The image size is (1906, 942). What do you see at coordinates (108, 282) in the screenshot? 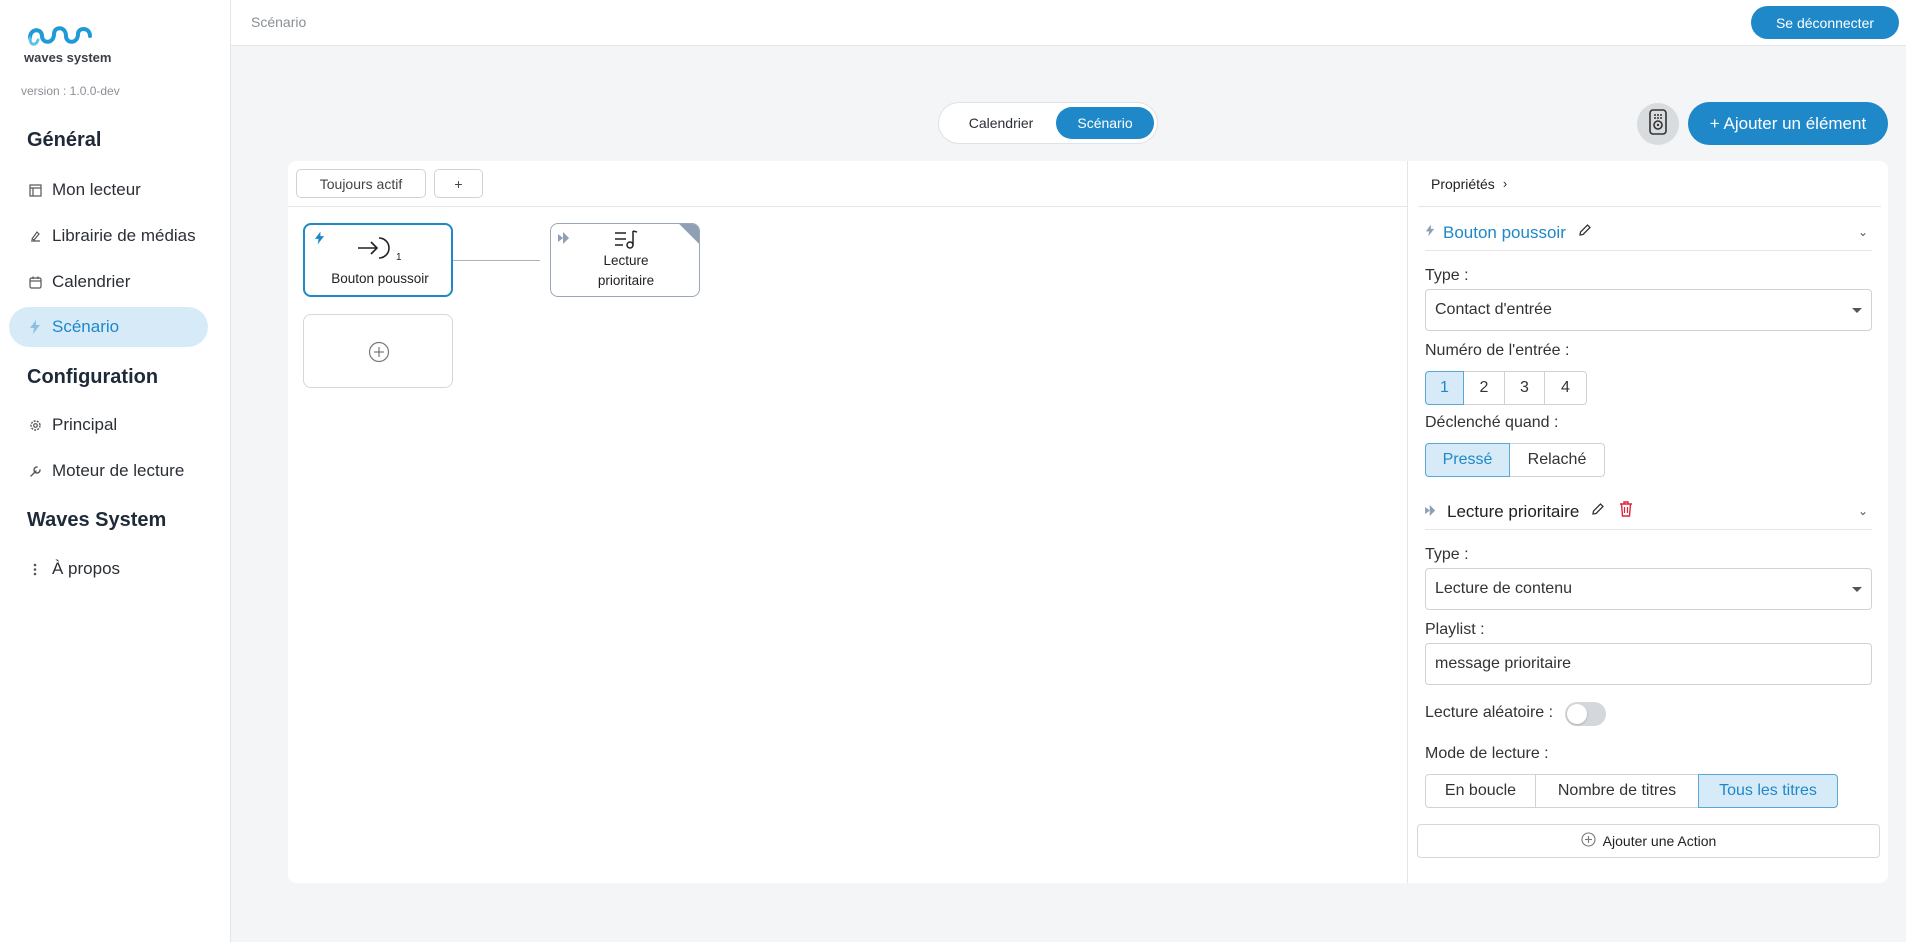
I see `sidebar-item-calendrier: Calendrier` at bounding box center [108, 282].